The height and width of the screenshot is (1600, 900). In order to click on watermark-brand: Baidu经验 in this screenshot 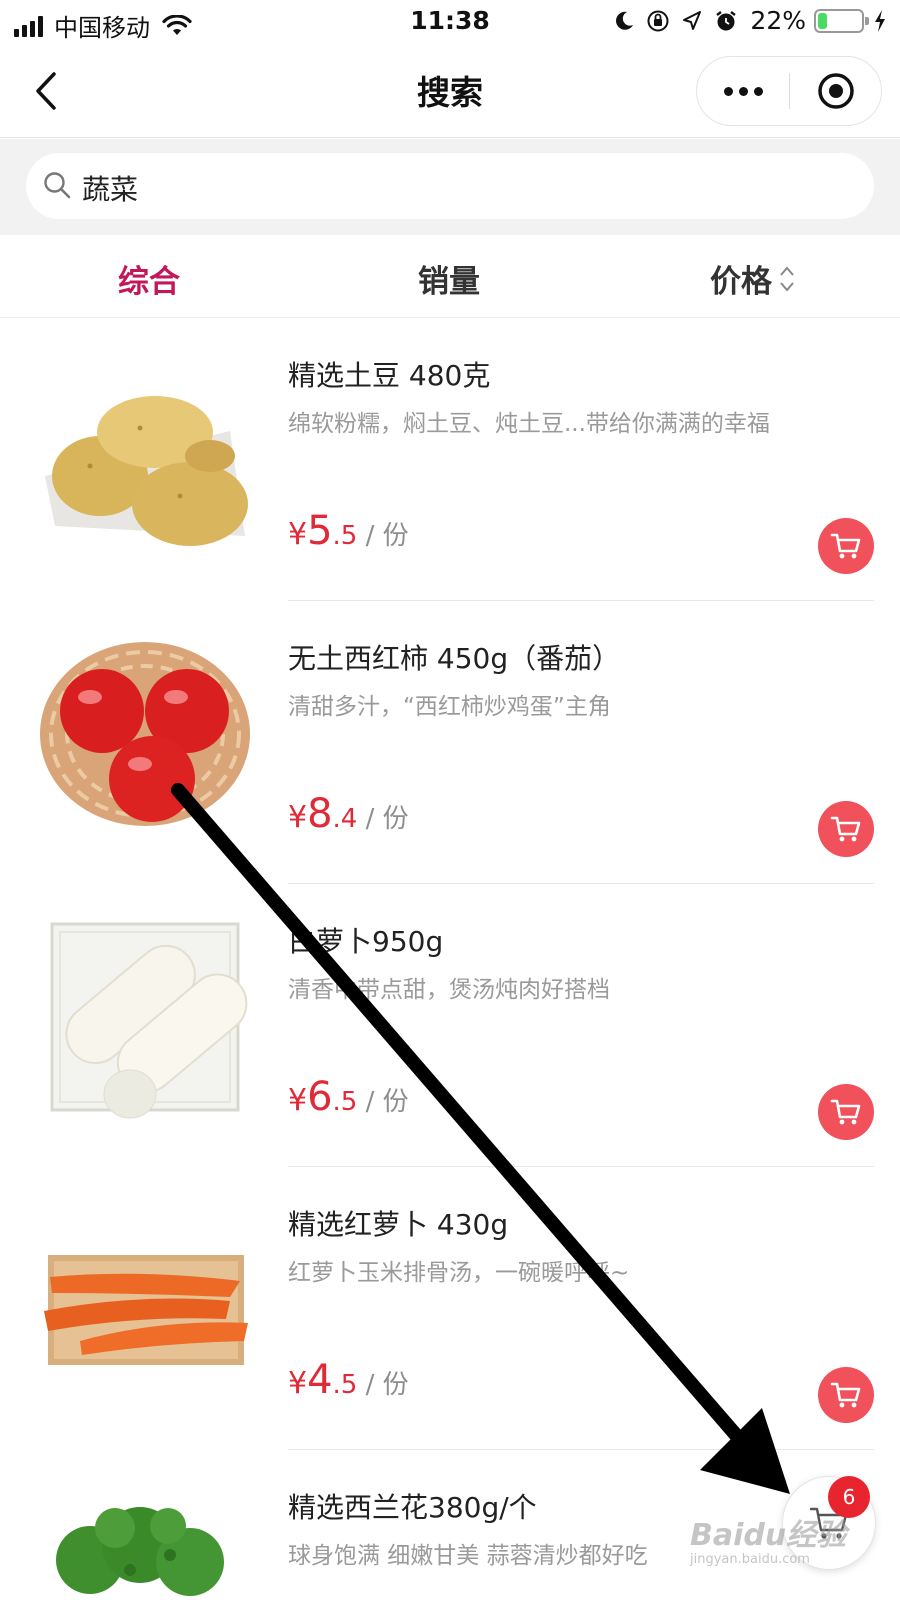, I will do `click(768, 1535)`.